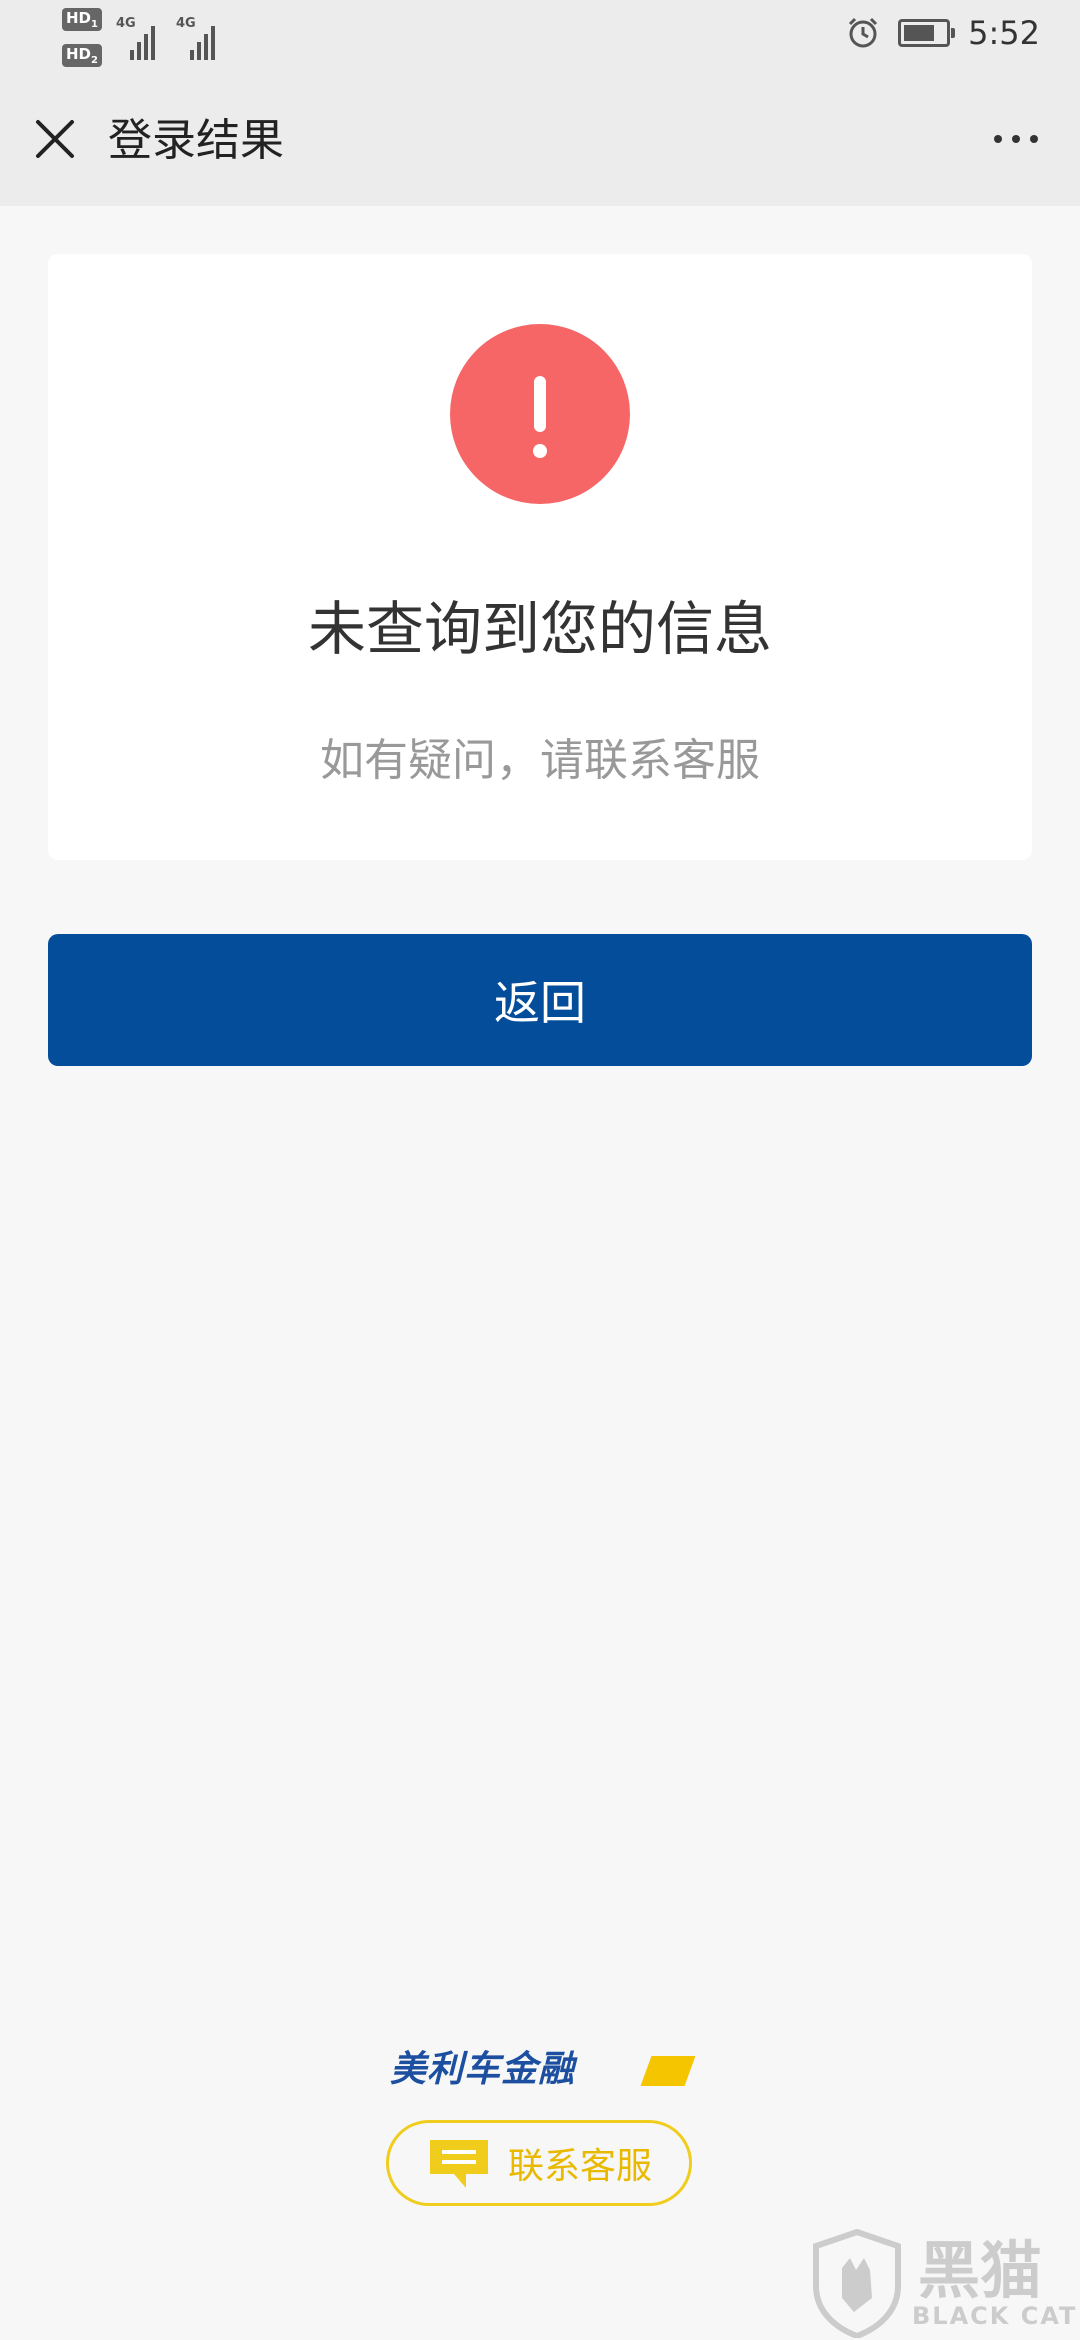 The width and height of the screenshot is (1080, 2340). I want to click on status-bar-right: 5:52, so click(943, 33).